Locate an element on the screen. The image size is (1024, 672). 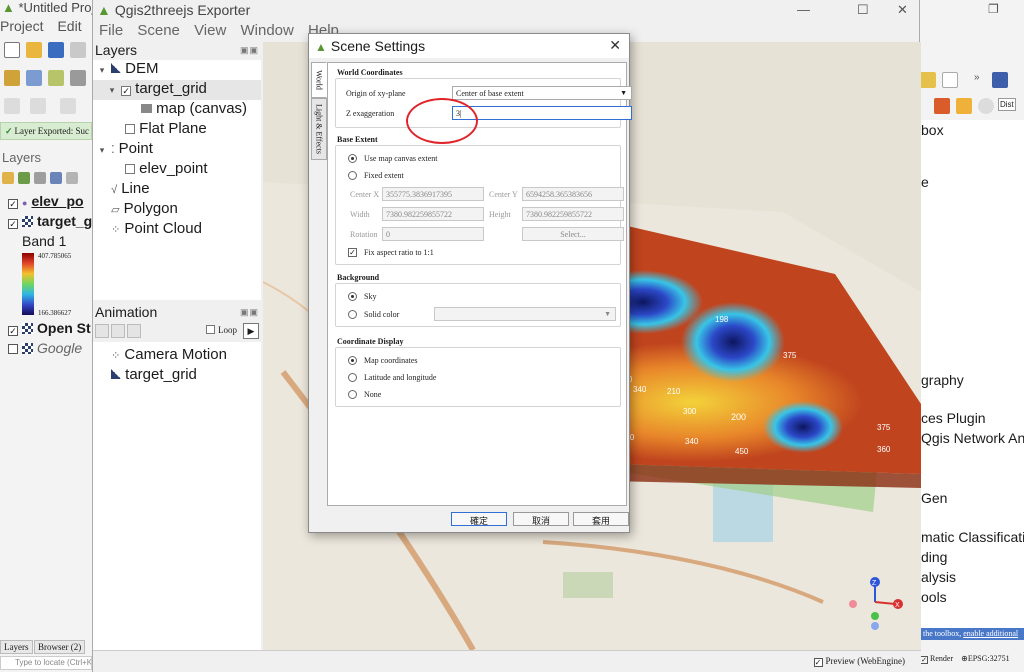
add-vector-icon is located at coordinates (34, 78).